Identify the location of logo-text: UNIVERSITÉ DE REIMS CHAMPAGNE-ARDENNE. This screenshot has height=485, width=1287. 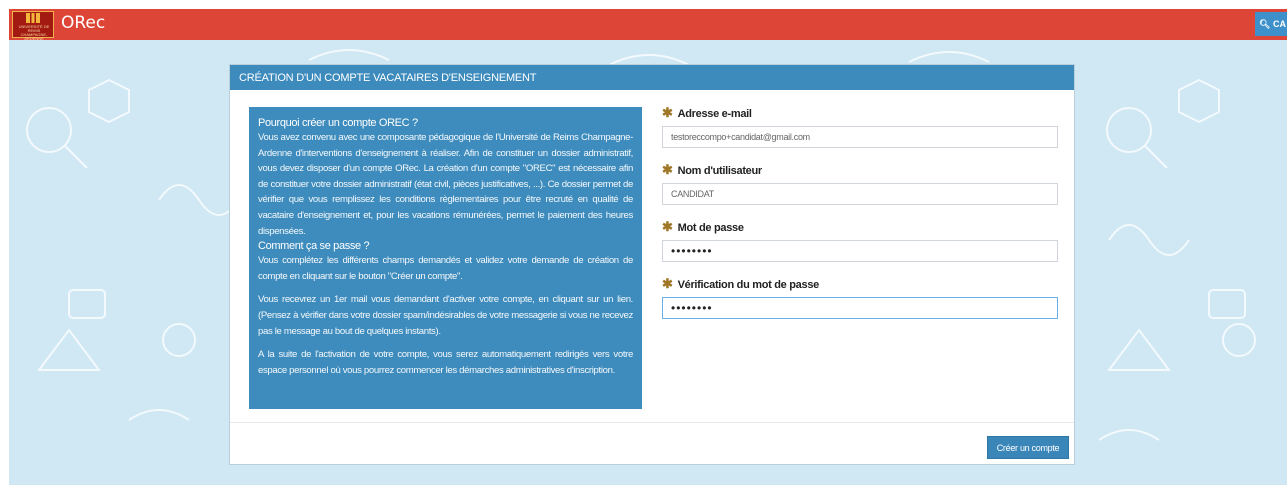
(34, 32).